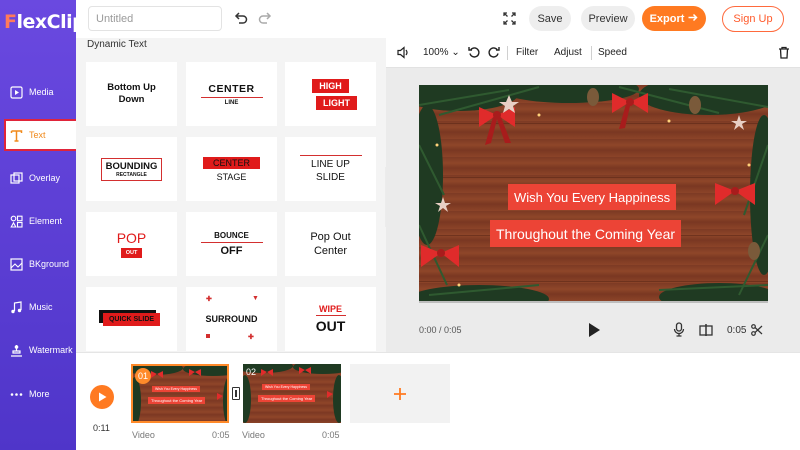 The image size is (800, 450). I want to click on text-template-surround: ✚ ▼ SURROUND ✚, so click(231, 319).